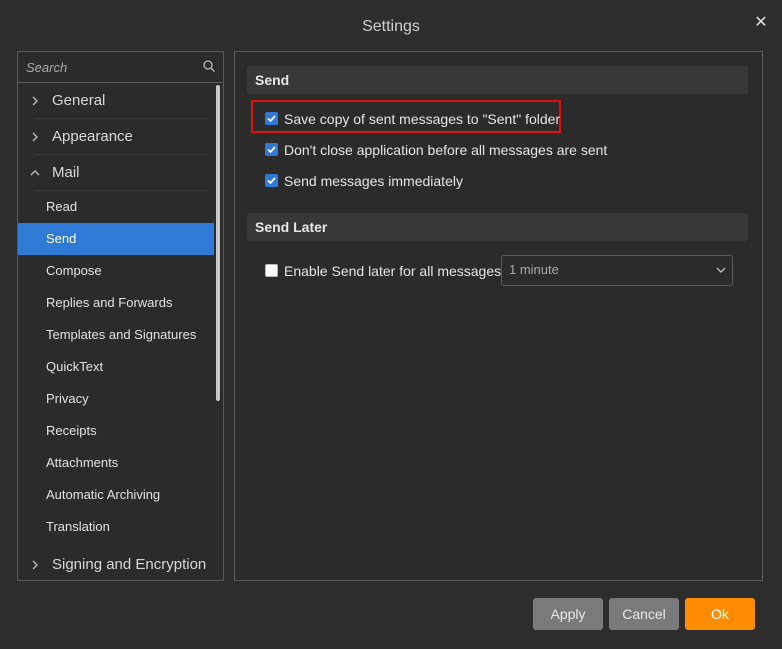 This screenshot has width=782, height=649. Describe the element at coordinates (35, 173) in the screenshot. I see `chevron-up-icon` at that location.